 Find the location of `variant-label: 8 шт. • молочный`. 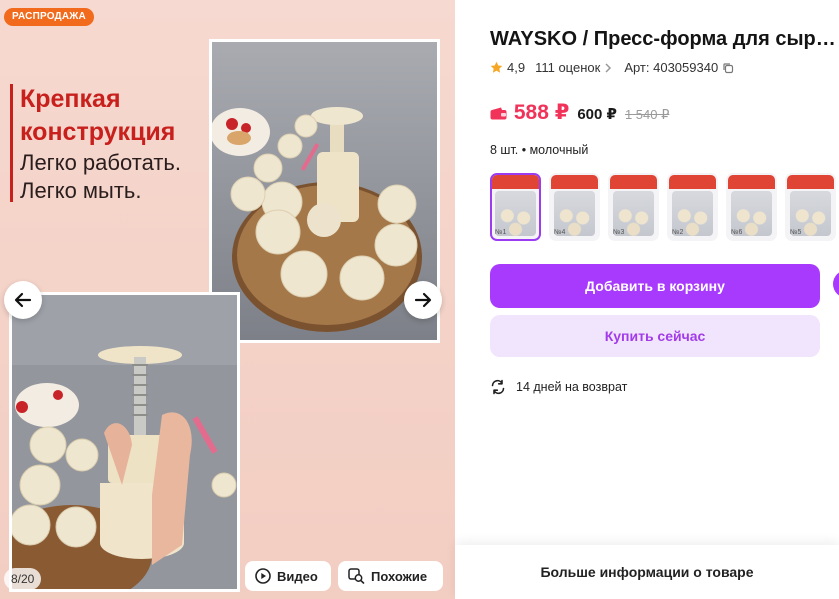

variant-label: 8 шт. • молочный is located at coordinates (539, 150).